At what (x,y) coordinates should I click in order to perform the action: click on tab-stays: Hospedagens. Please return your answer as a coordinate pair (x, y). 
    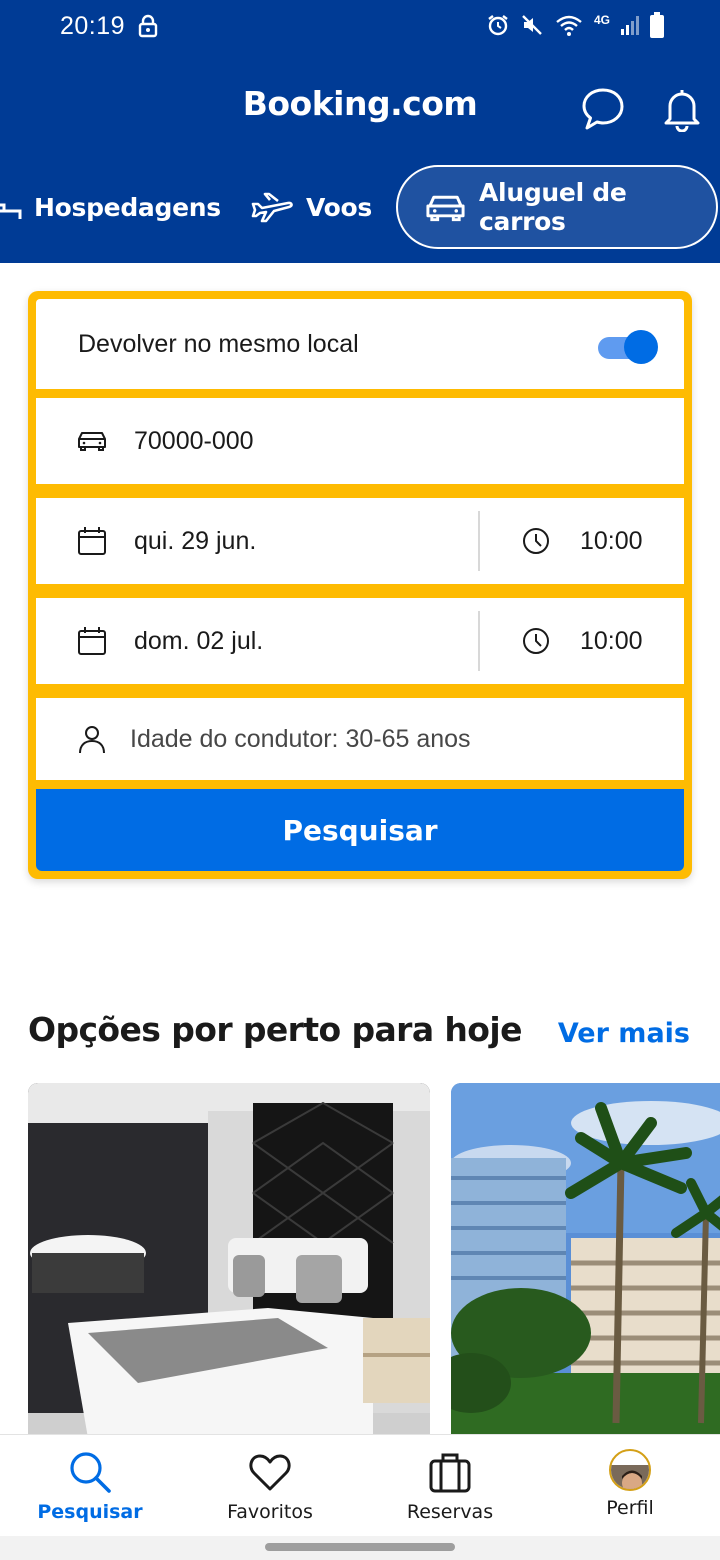
    Looking at the image, I should click on (110, 207).